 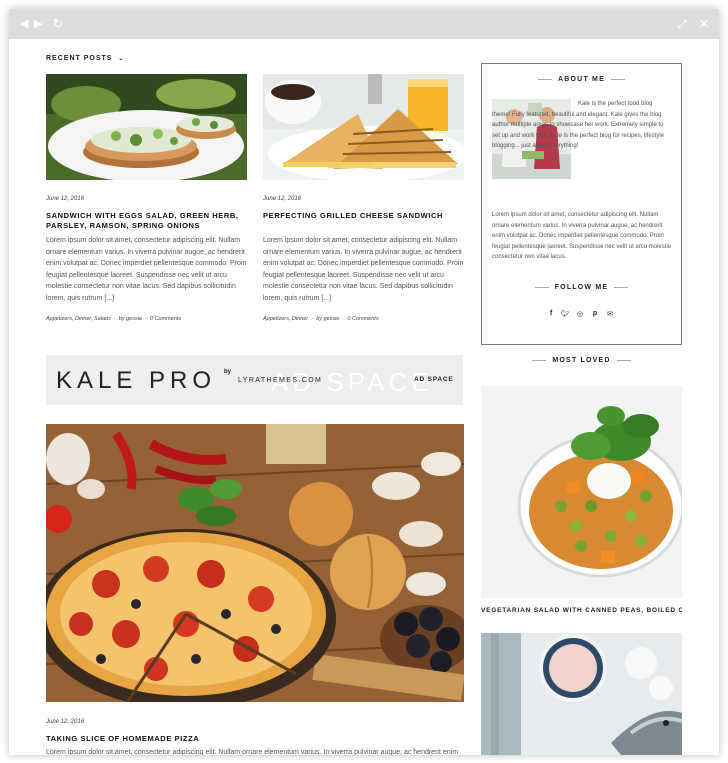 What do you see at coordinates (78, 319) in the screenshot?
I see `post-categories: Appetizers, Dinner, Salads` at bounding box center [78, 319].